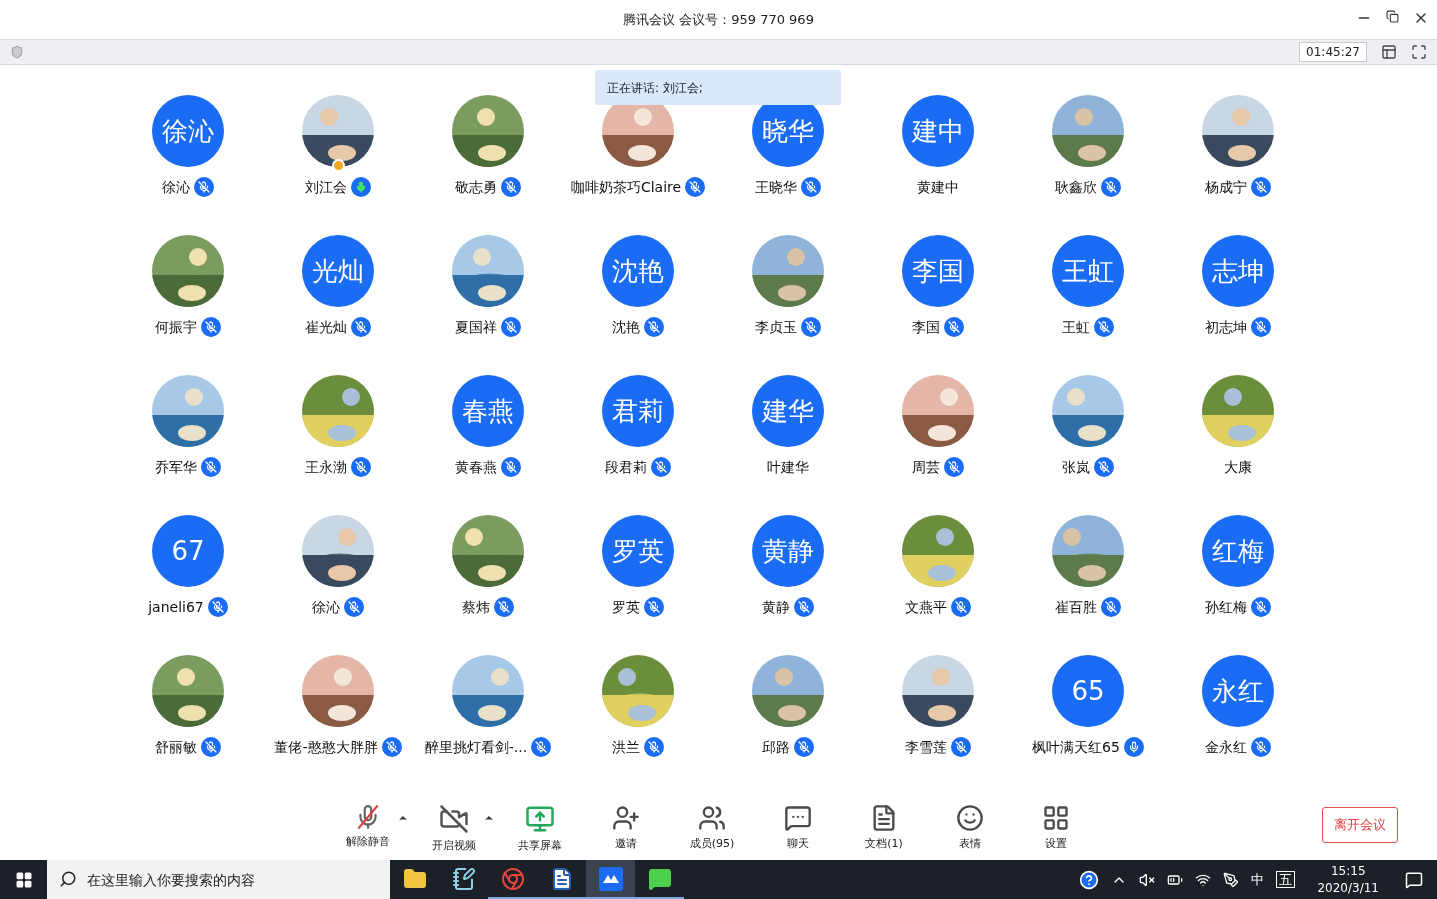 This screenshot has height=899, width=1437. I want to click on clock-time: 15:15, so click(1348, 871).